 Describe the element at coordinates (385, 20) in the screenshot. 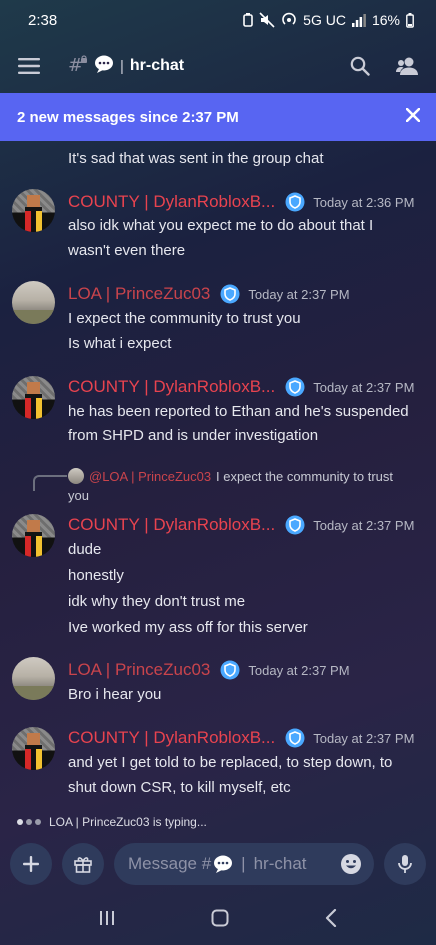

I see `battery-label: 16%` at that location.